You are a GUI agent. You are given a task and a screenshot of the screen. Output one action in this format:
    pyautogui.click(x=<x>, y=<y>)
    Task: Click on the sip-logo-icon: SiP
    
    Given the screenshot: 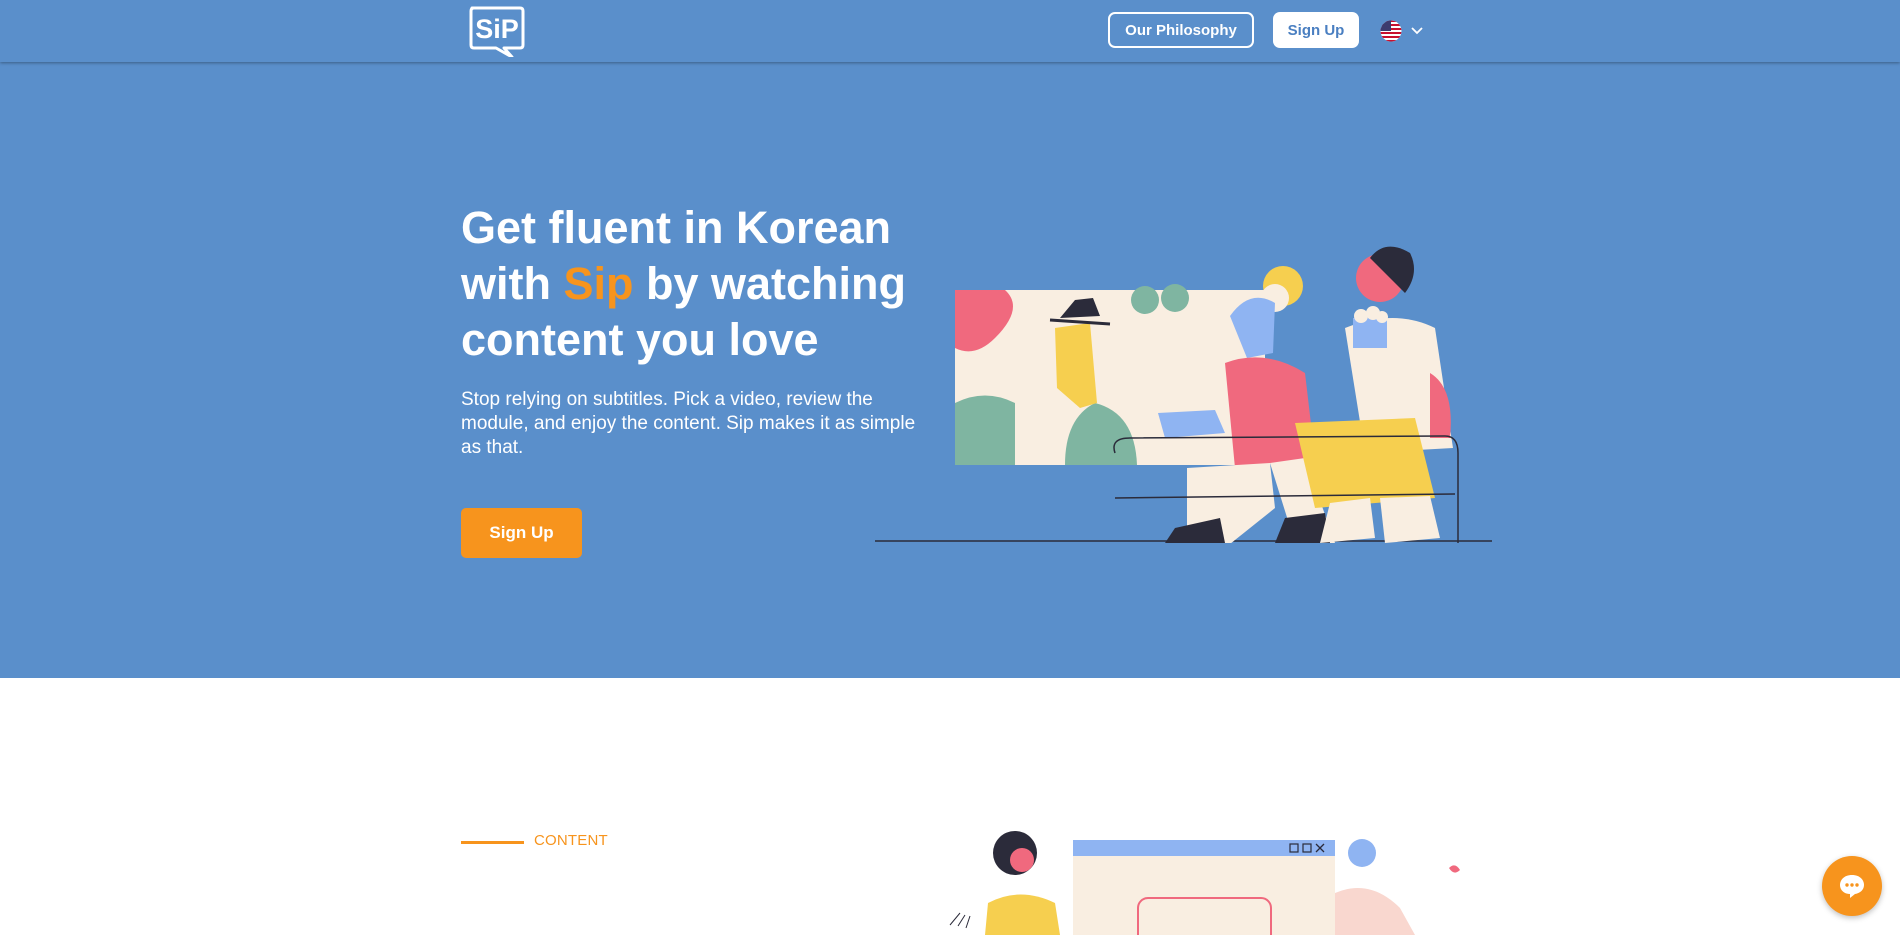 What is the action you would take?
    pyautogui.click(x=497, y=32)
    